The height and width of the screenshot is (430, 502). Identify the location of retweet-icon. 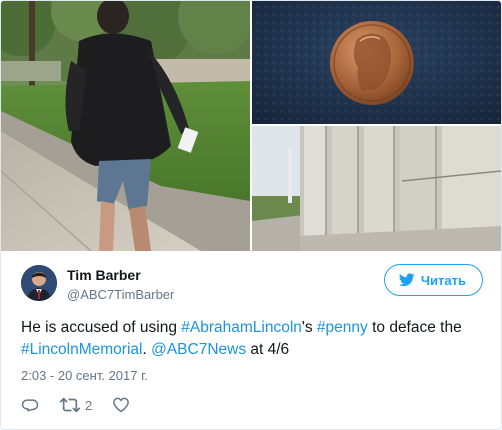
(70, 405).